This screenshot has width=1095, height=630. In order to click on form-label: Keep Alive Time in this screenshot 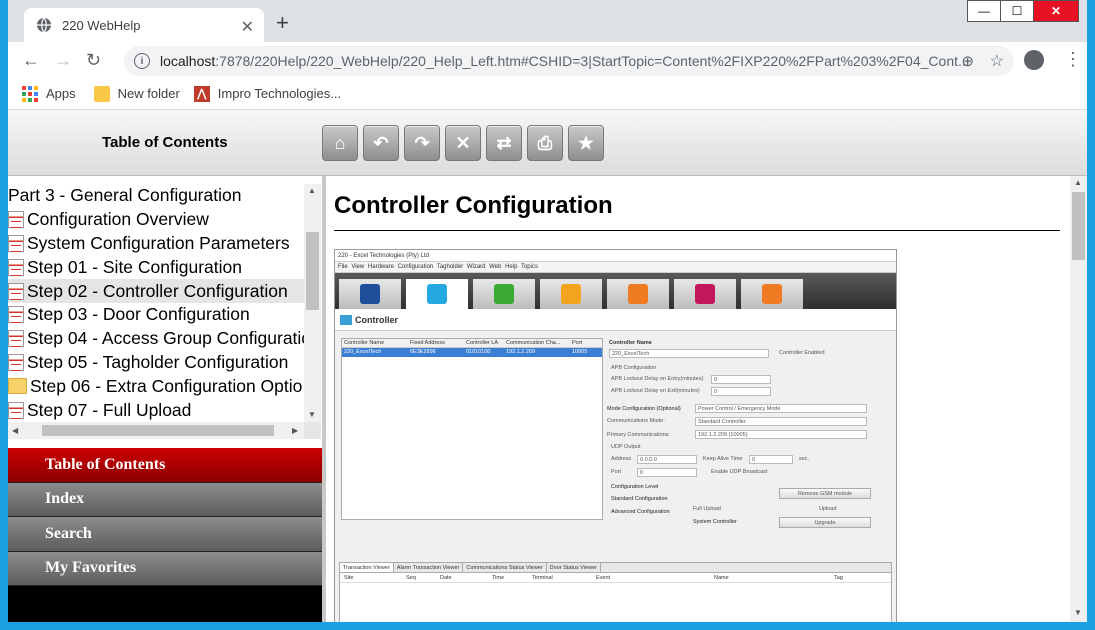, I will do `click(723, 459)`.